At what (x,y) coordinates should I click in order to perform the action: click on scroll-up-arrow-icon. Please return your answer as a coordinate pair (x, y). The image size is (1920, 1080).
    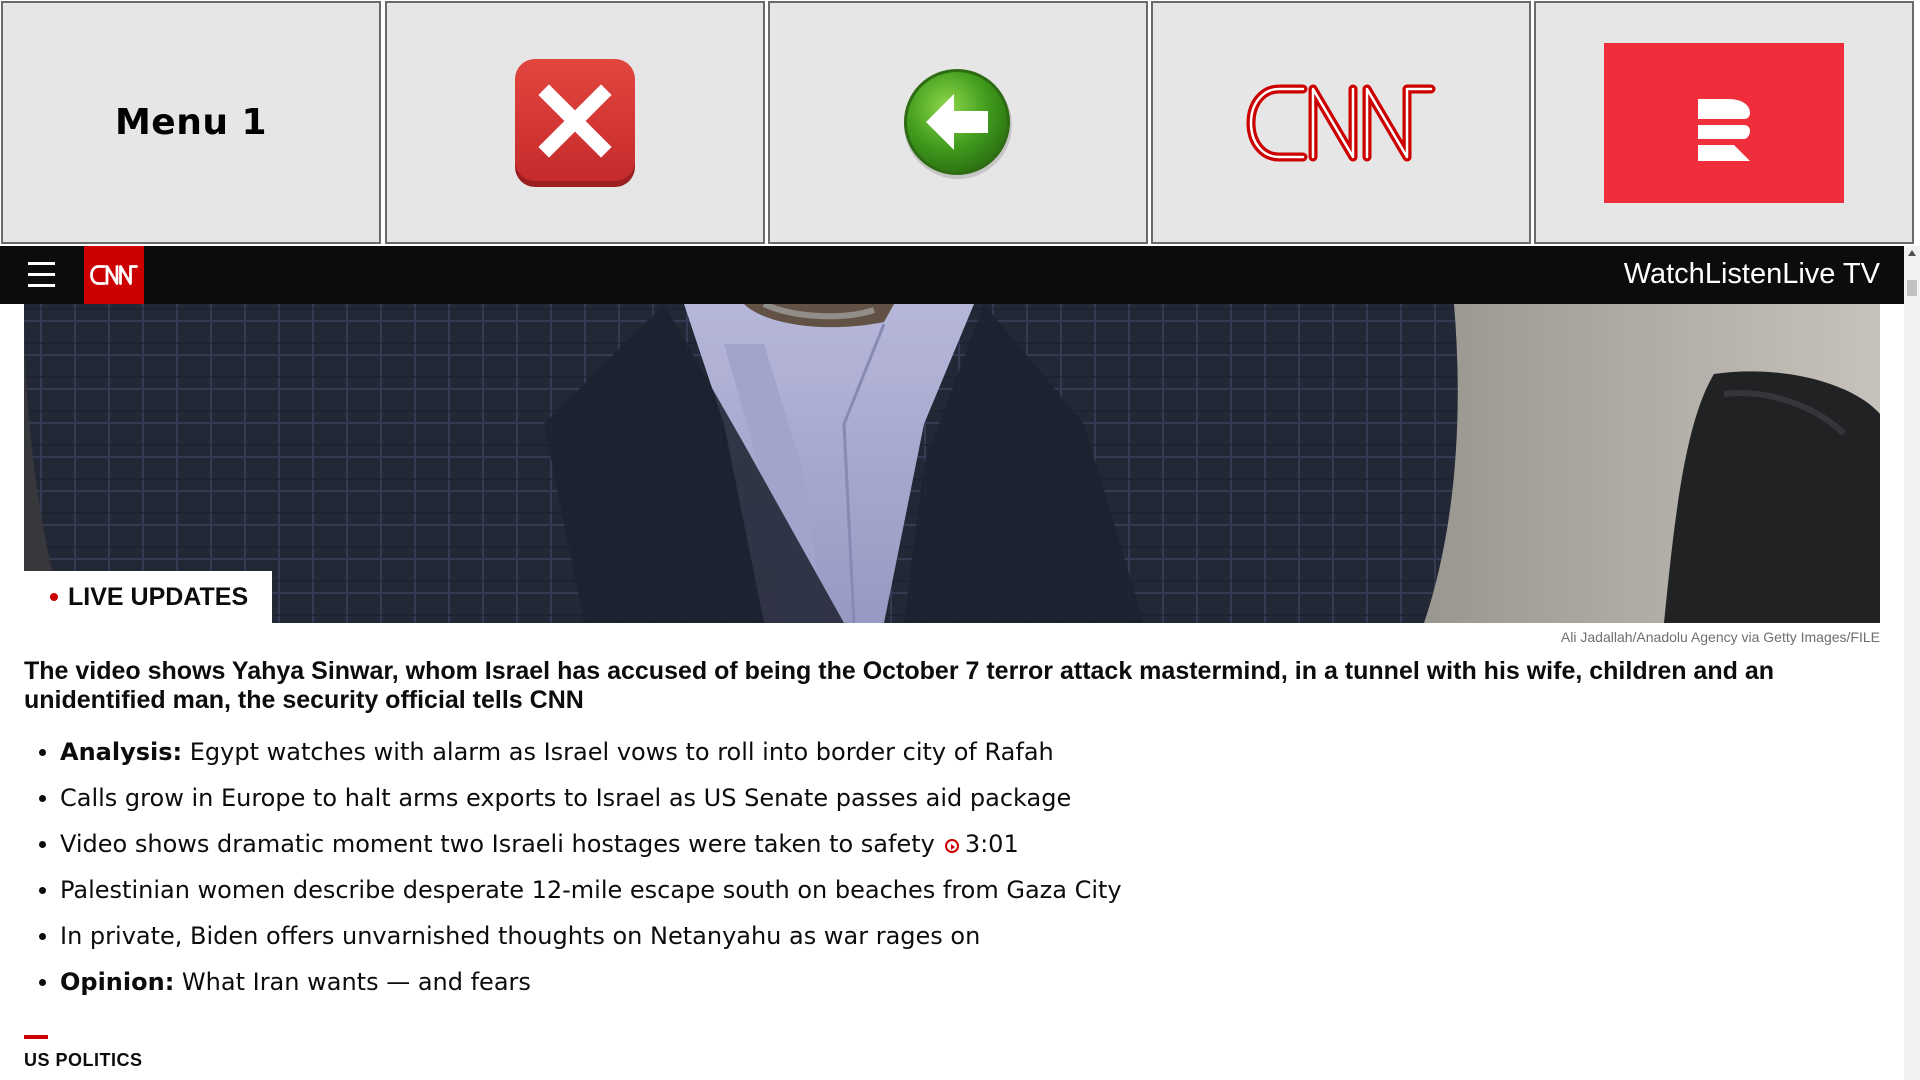
    Looking at the image, I should click on (1912, 253).